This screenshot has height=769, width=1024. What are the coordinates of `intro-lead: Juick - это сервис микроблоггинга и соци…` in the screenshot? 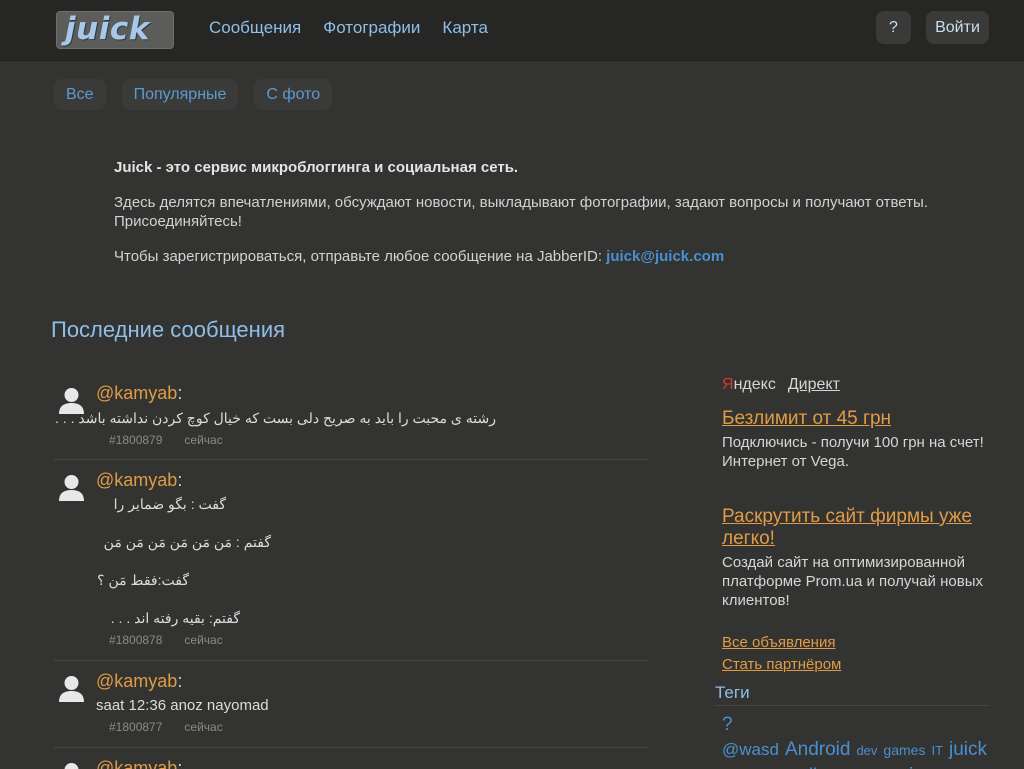 It's located at (316, 167).